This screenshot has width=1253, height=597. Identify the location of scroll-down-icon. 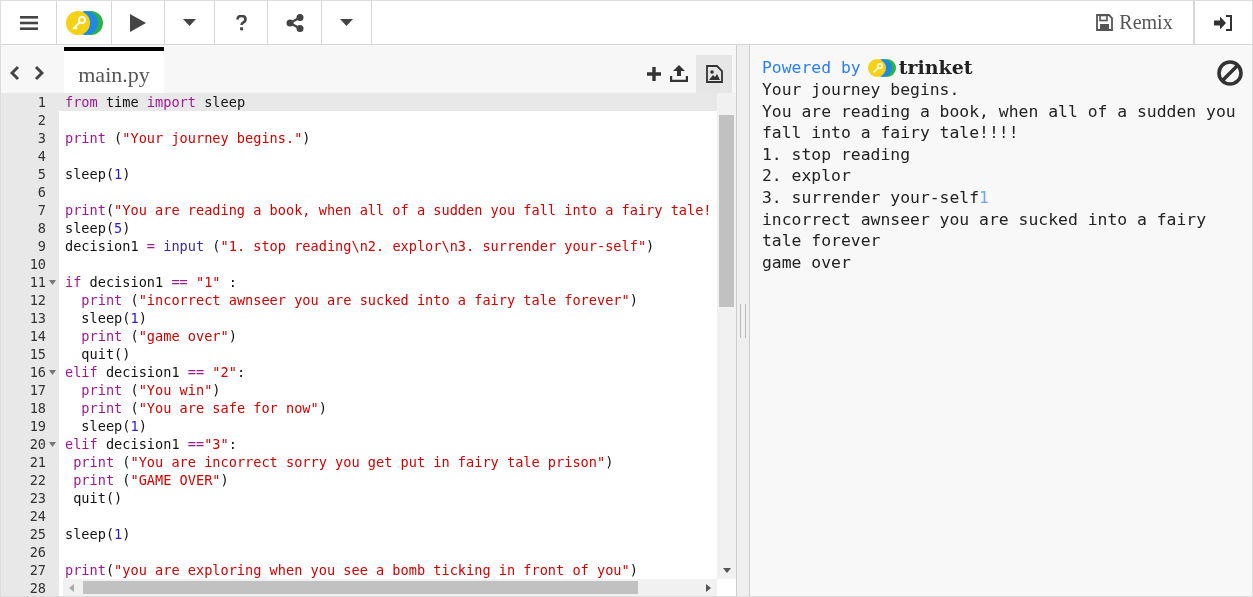
(727, 570).